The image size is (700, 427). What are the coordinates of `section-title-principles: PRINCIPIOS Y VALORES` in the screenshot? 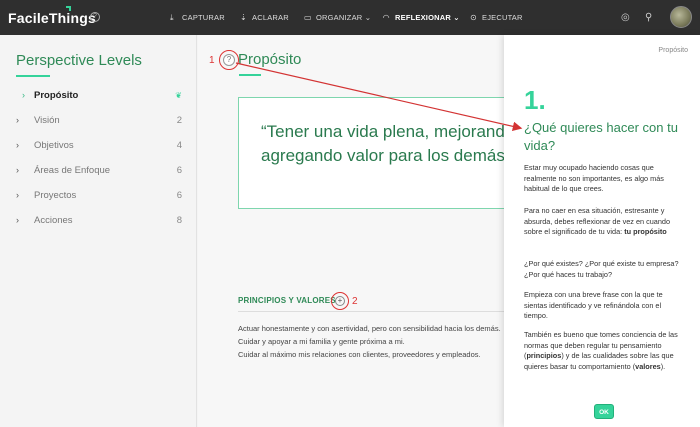 It's located at (287, 300).